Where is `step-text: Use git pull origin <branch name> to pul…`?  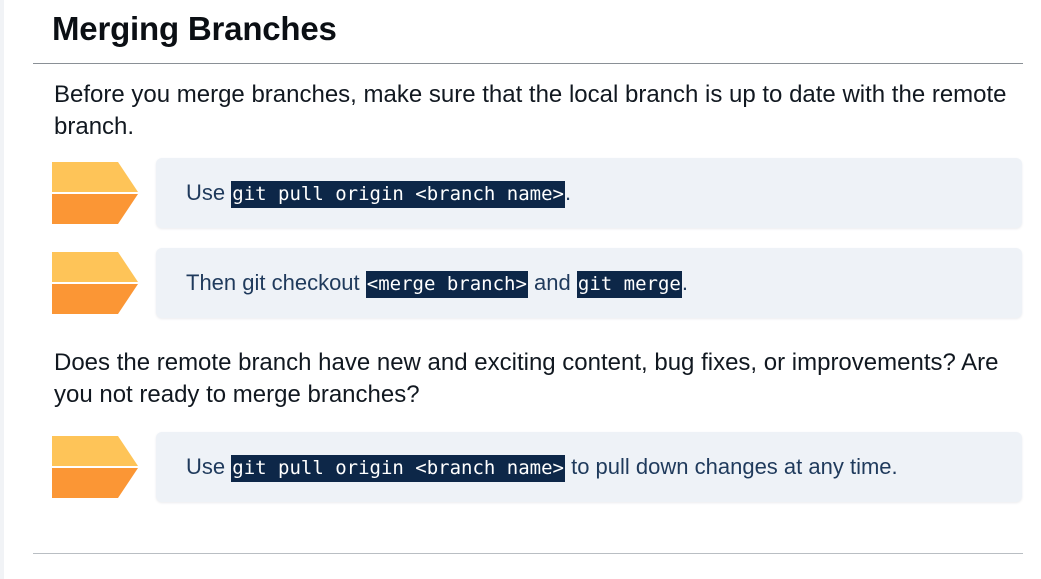 step-text: Use git pull origin <branch name> to pul… is located at coordinates (542, 467).